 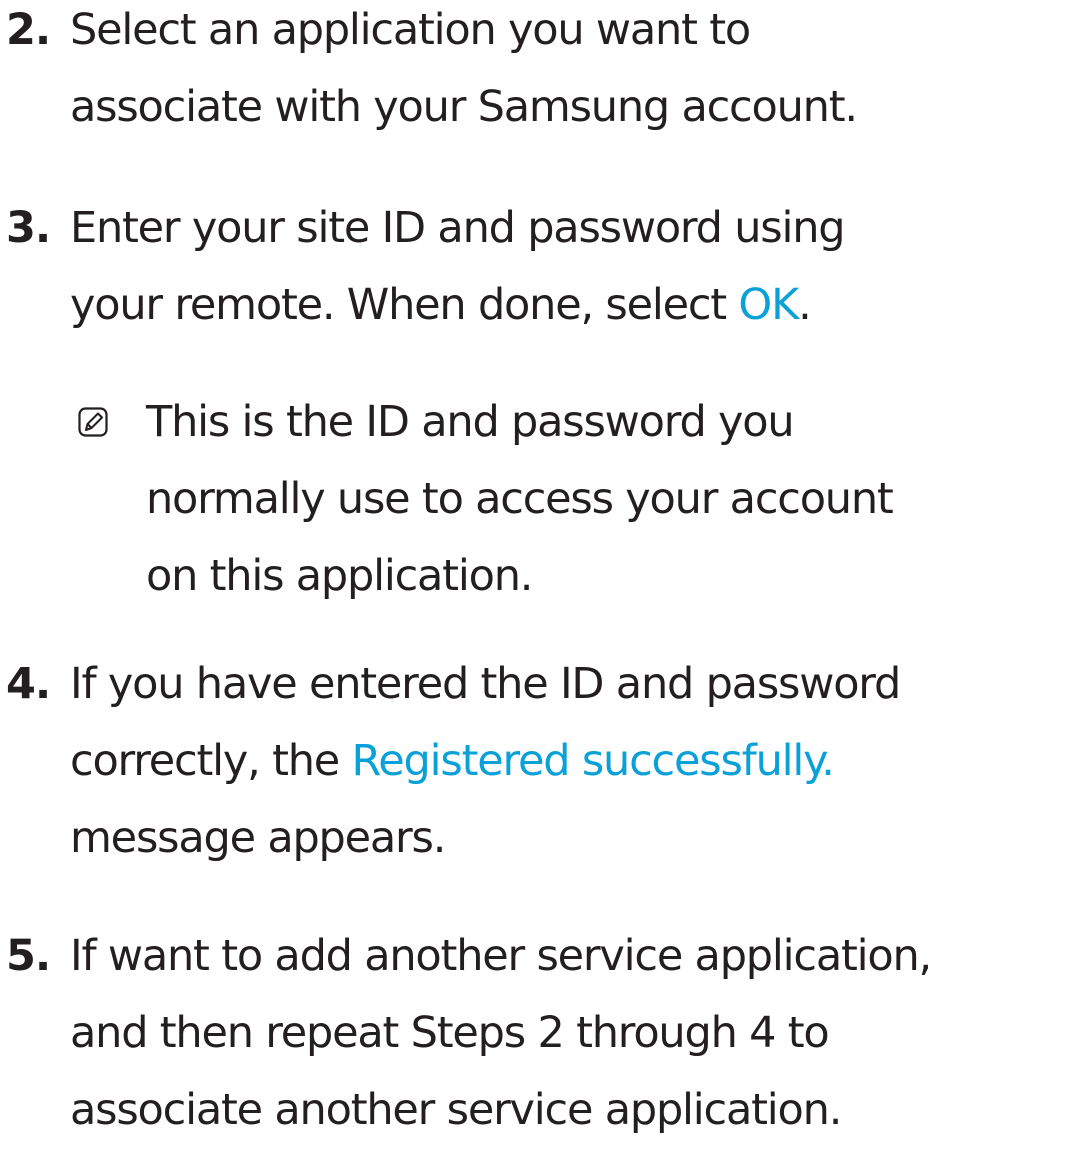 What do you see at coordinates (339, 576) in the screenshot?
I see `note-text-line: on this application.` at bounding box center [339, 576].